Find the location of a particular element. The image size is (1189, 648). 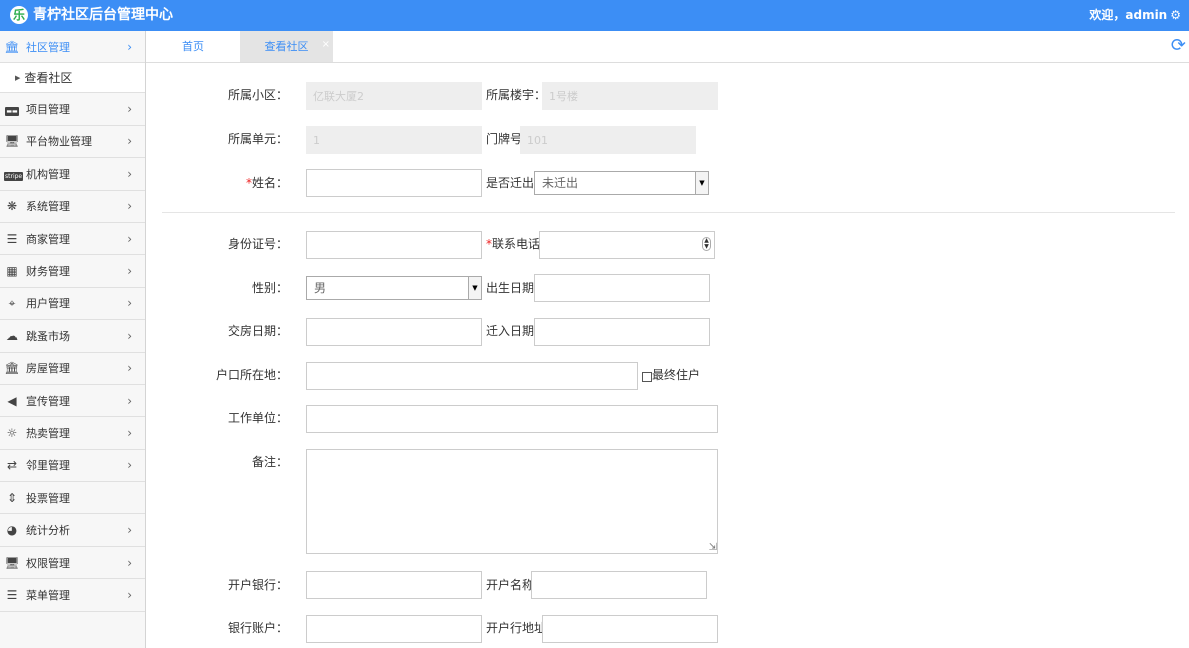

sidebar-item-label: 房屋管理 is located at coordinates (48, 369).